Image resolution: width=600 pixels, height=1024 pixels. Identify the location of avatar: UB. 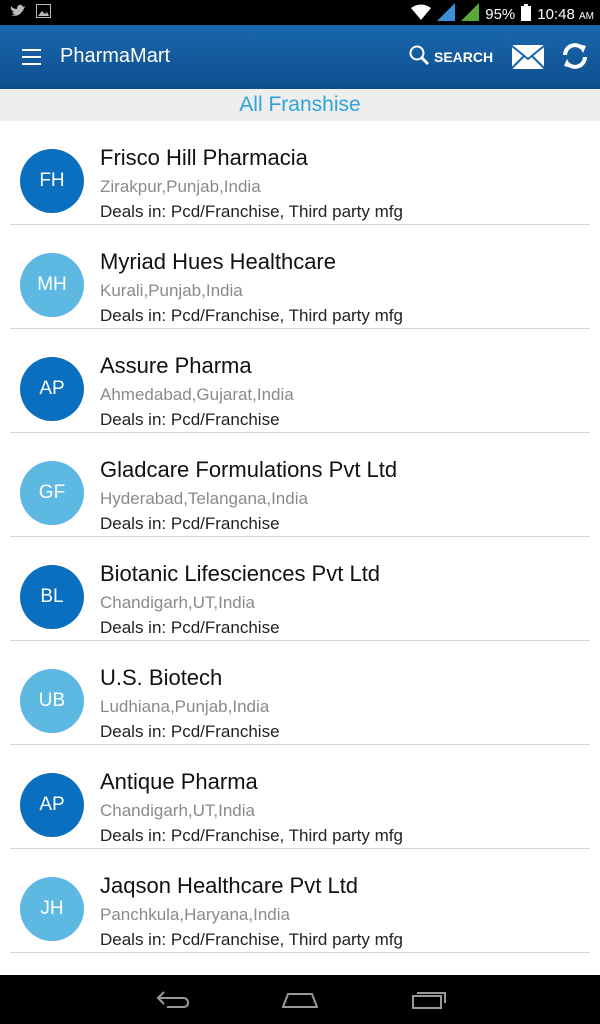
(52, 701).